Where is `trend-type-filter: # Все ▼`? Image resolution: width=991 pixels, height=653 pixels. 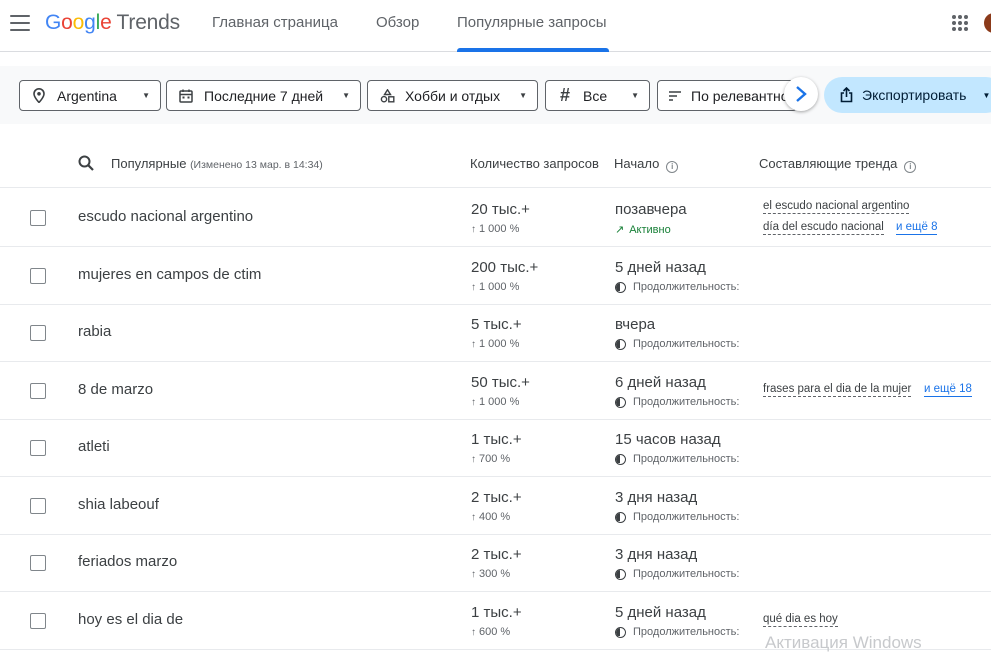 trend-type-filter: # Все ▼ is located at coordinates (597, 95).